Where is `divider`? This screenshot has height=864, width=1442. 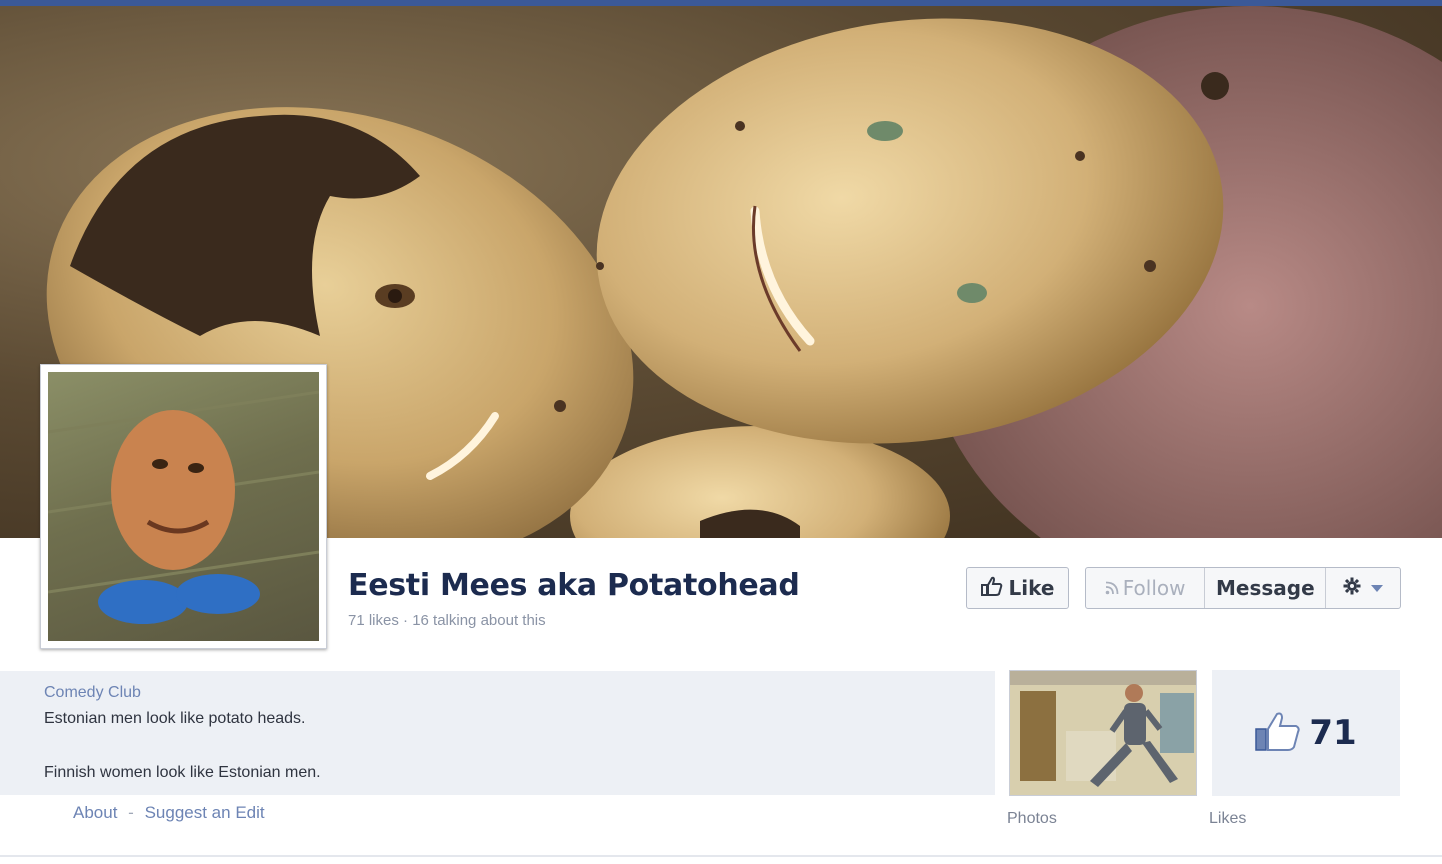 divider is located at coordinates (721, 856).